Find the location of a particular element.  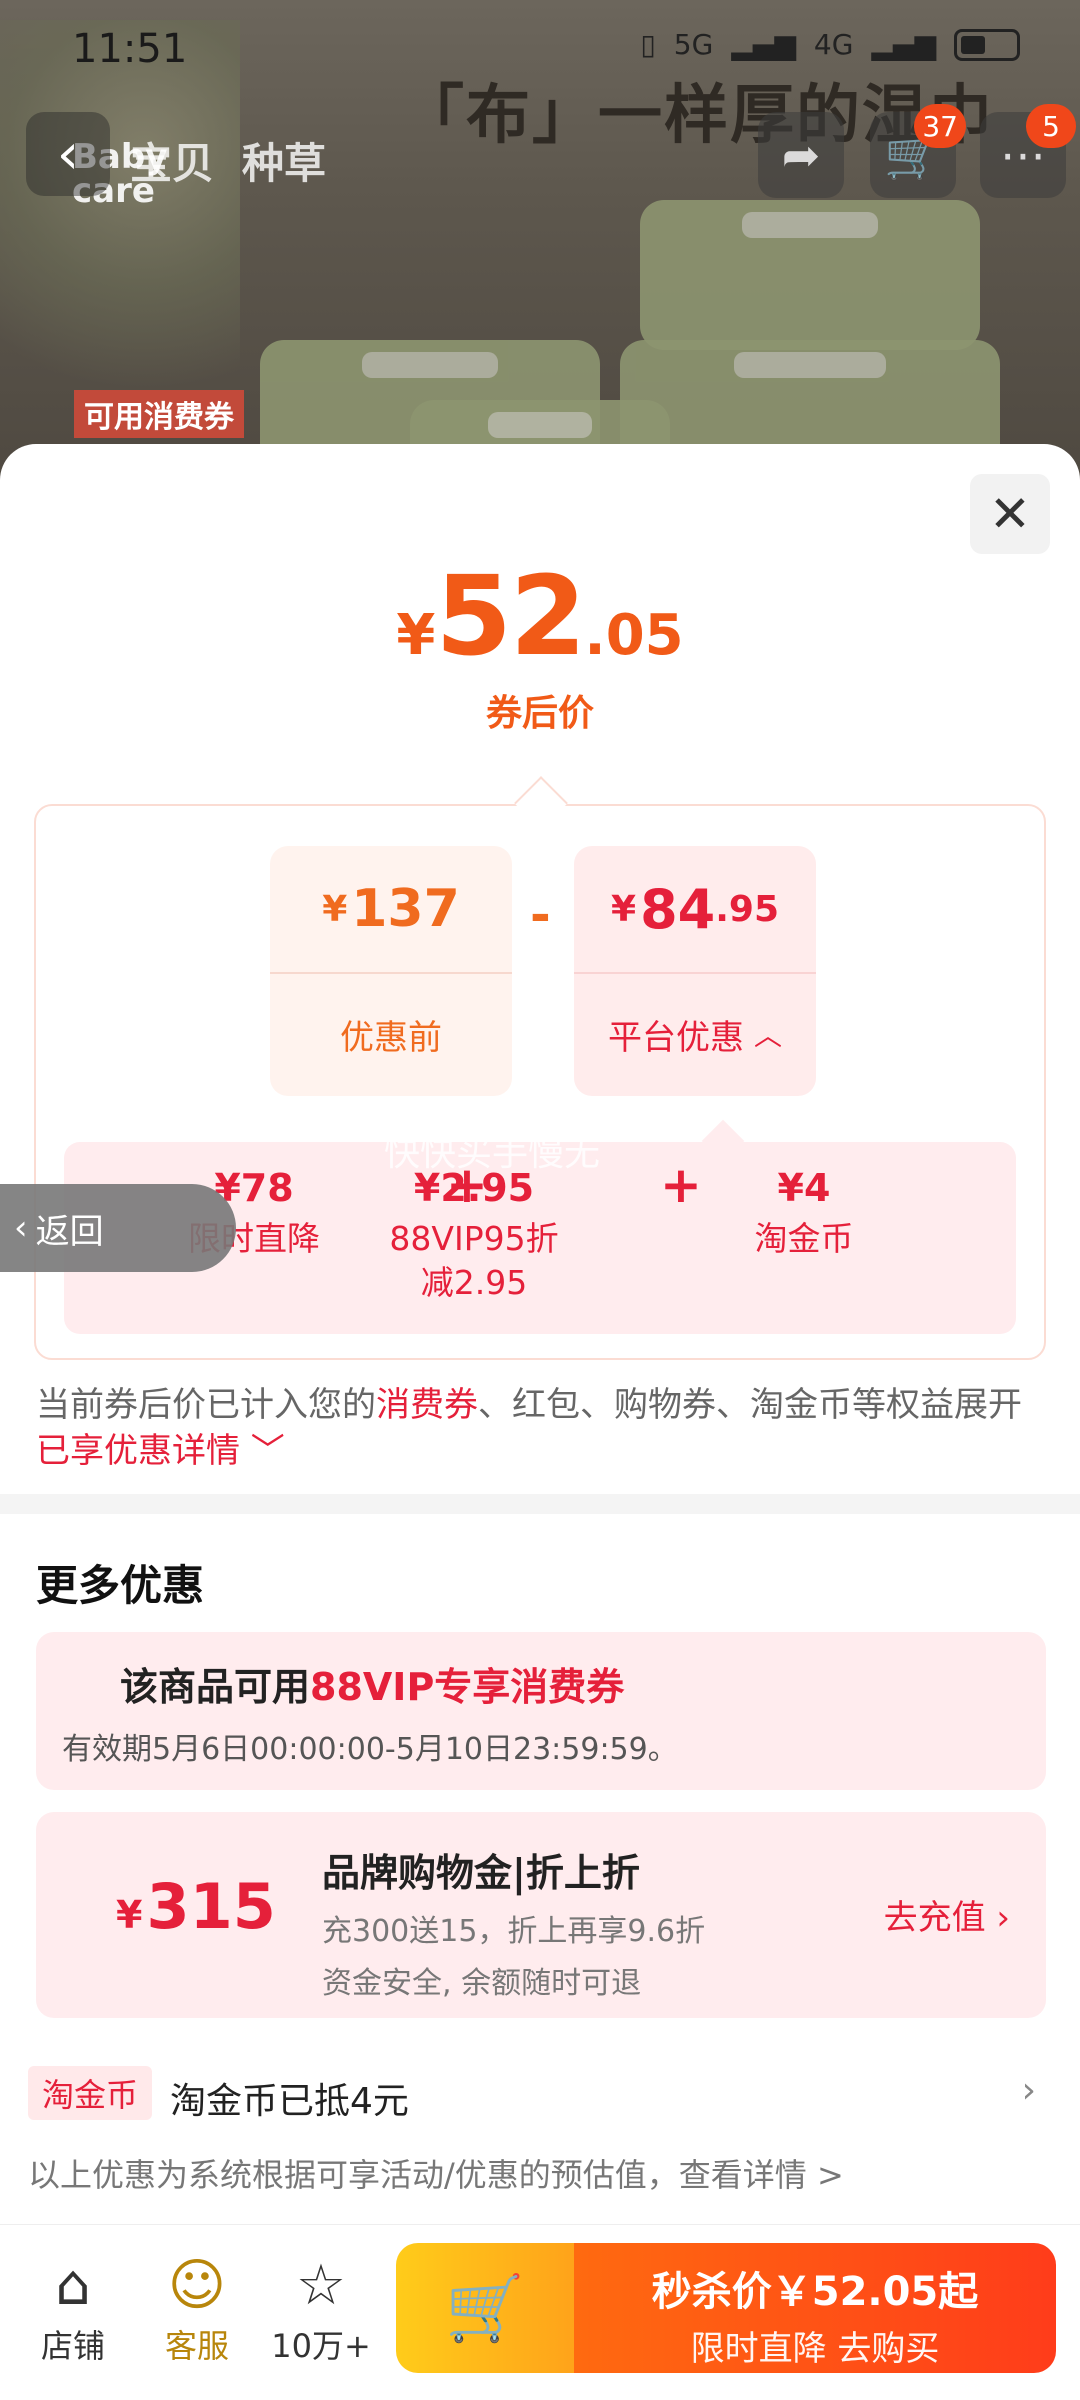

chevron-down-icon: ﹀ is located at coordinates (262, 1451).